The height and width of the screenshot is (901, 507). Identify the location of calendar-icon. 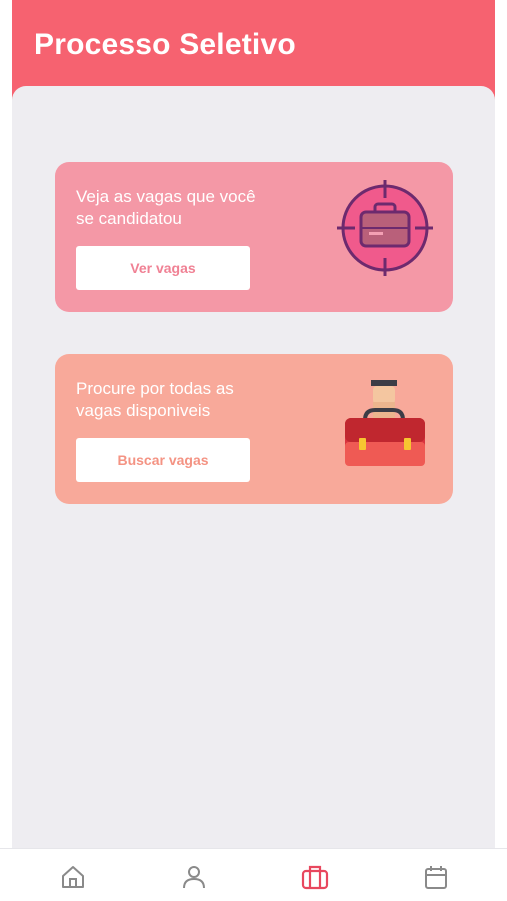
(436, 877).